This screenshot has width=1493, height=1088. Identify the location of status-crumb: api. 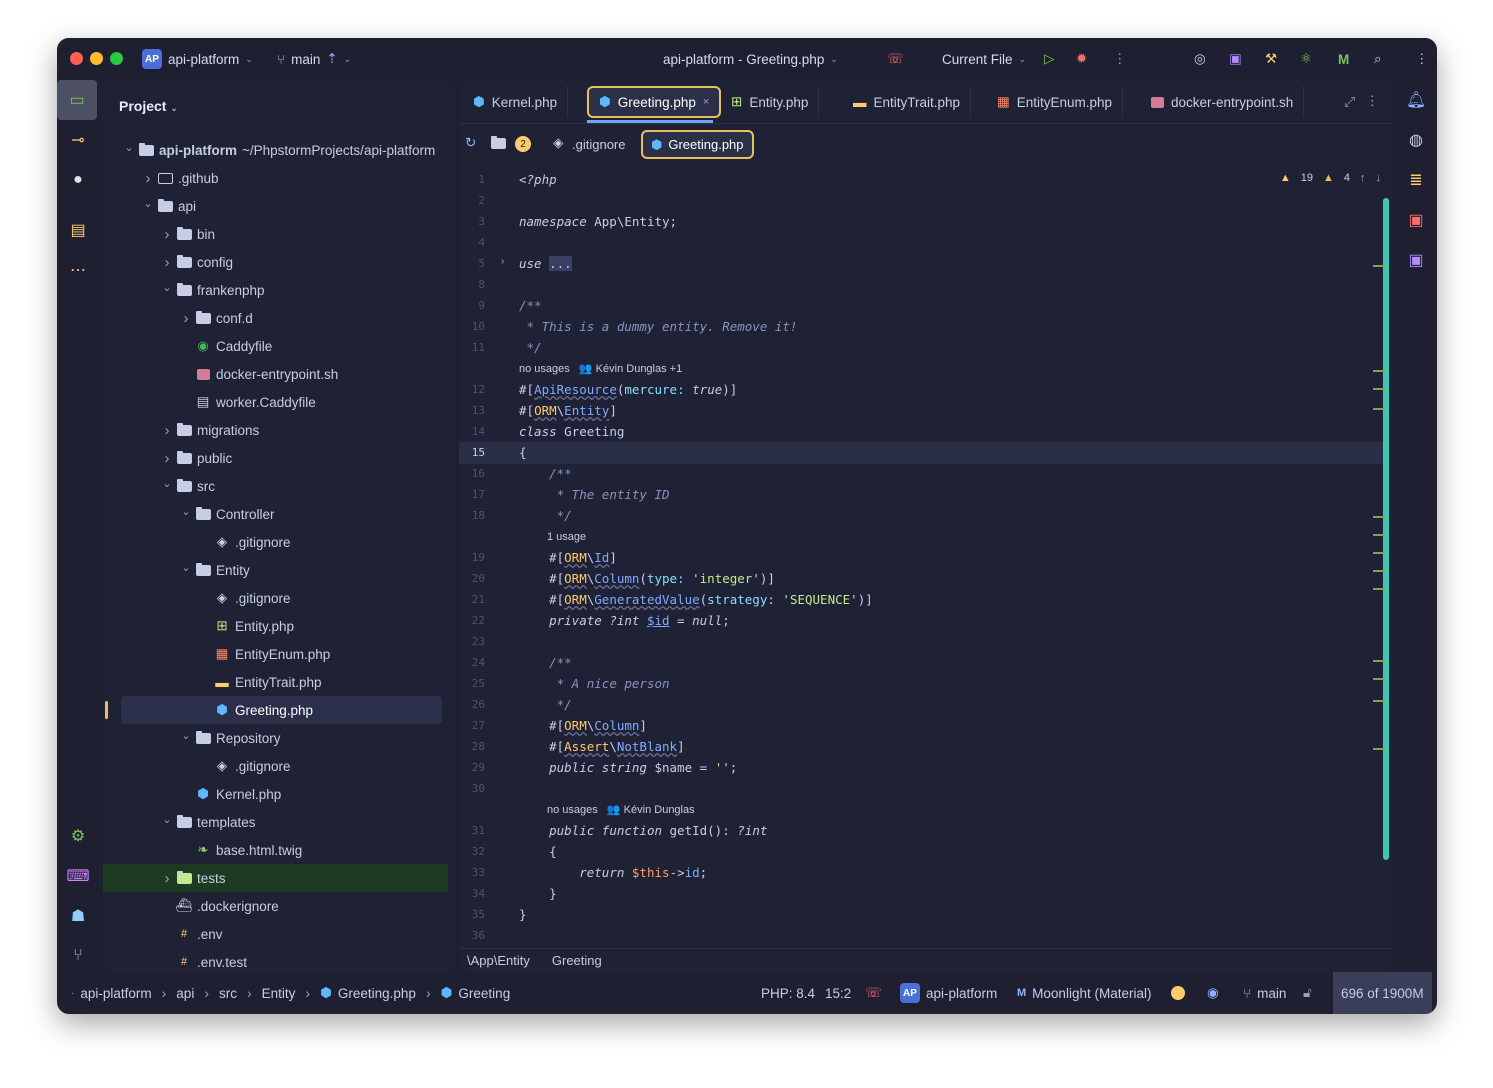
(185, 993).